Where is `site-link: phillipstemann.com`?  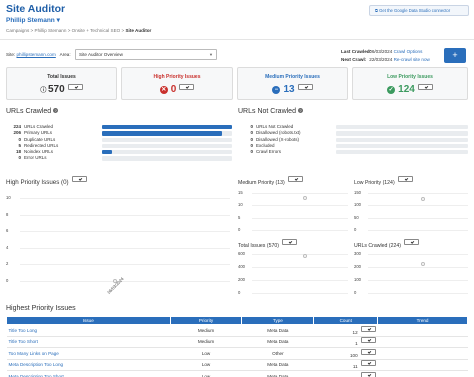 site-link: phillipstemann.com is located at coordinates (35, 54).